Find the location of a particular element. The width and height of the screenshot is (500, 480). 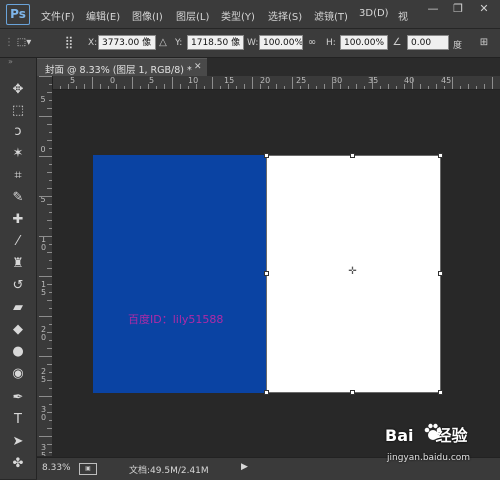

warp-mode-icon: ⊞ is located at coordinates (484, 43).